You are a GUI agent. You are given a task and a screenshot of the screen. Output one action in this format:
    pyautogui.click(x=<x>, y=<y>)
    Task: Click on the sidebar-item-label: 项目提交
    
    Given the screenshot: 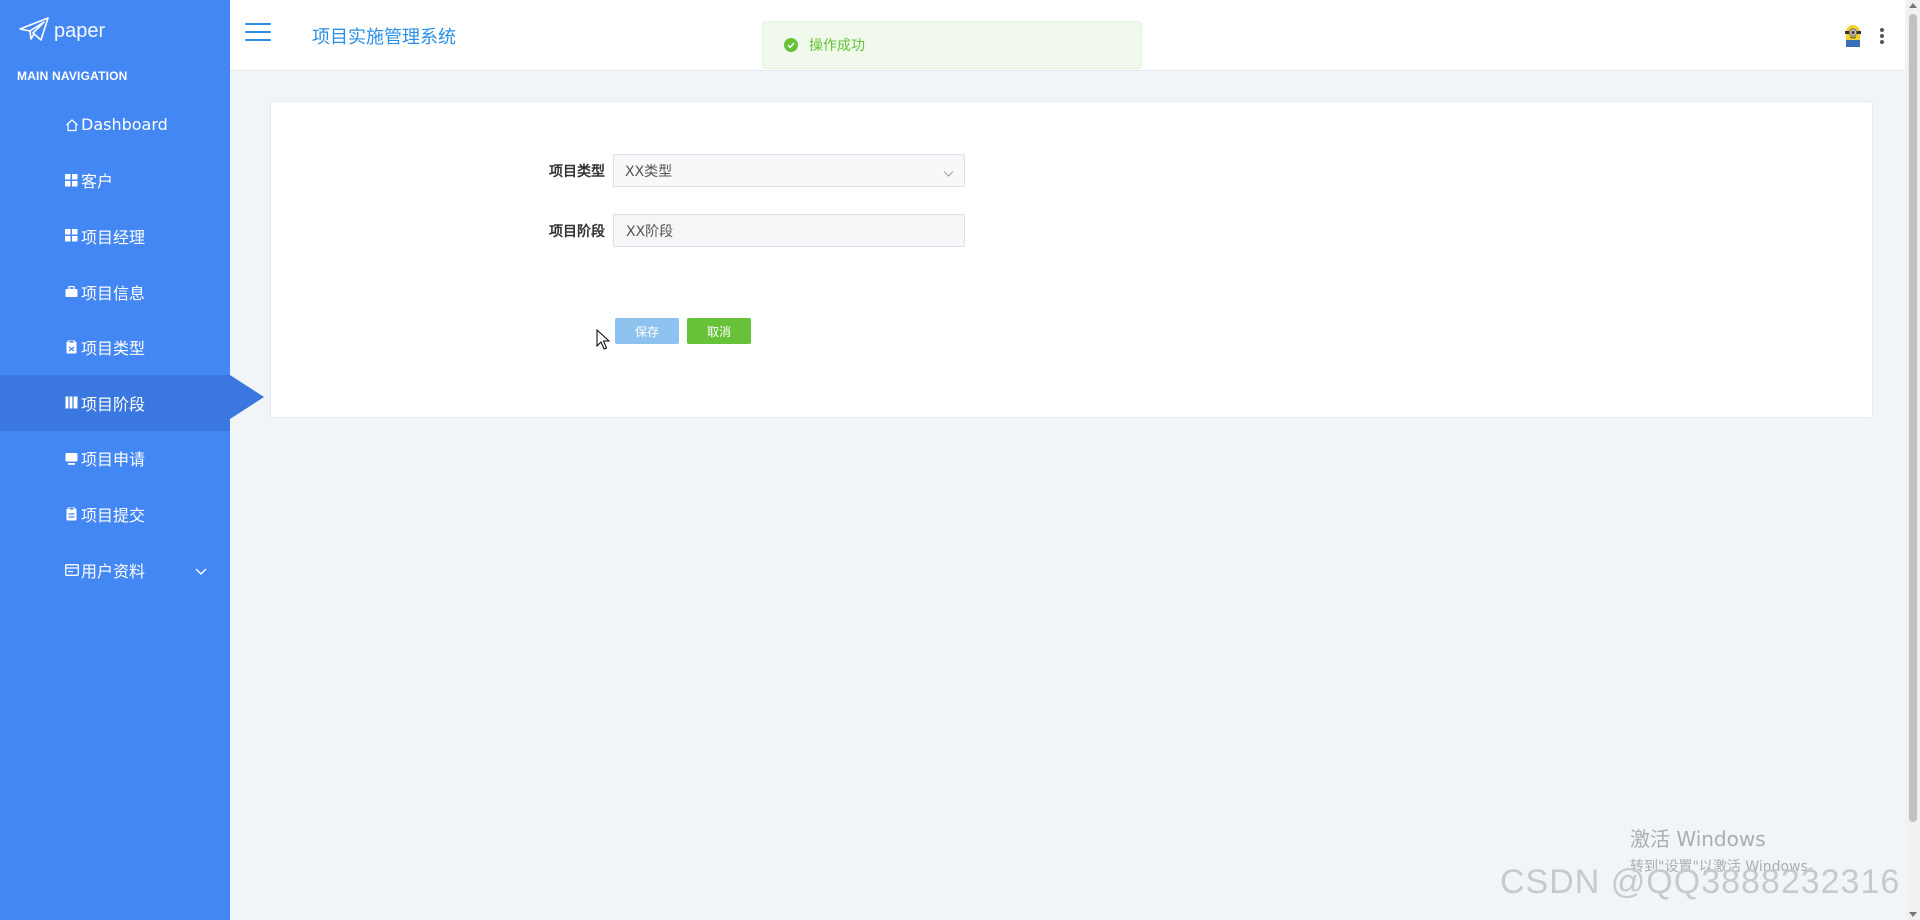 What is the action you would take?
    pyautogui.click(x=113, y=515)
    